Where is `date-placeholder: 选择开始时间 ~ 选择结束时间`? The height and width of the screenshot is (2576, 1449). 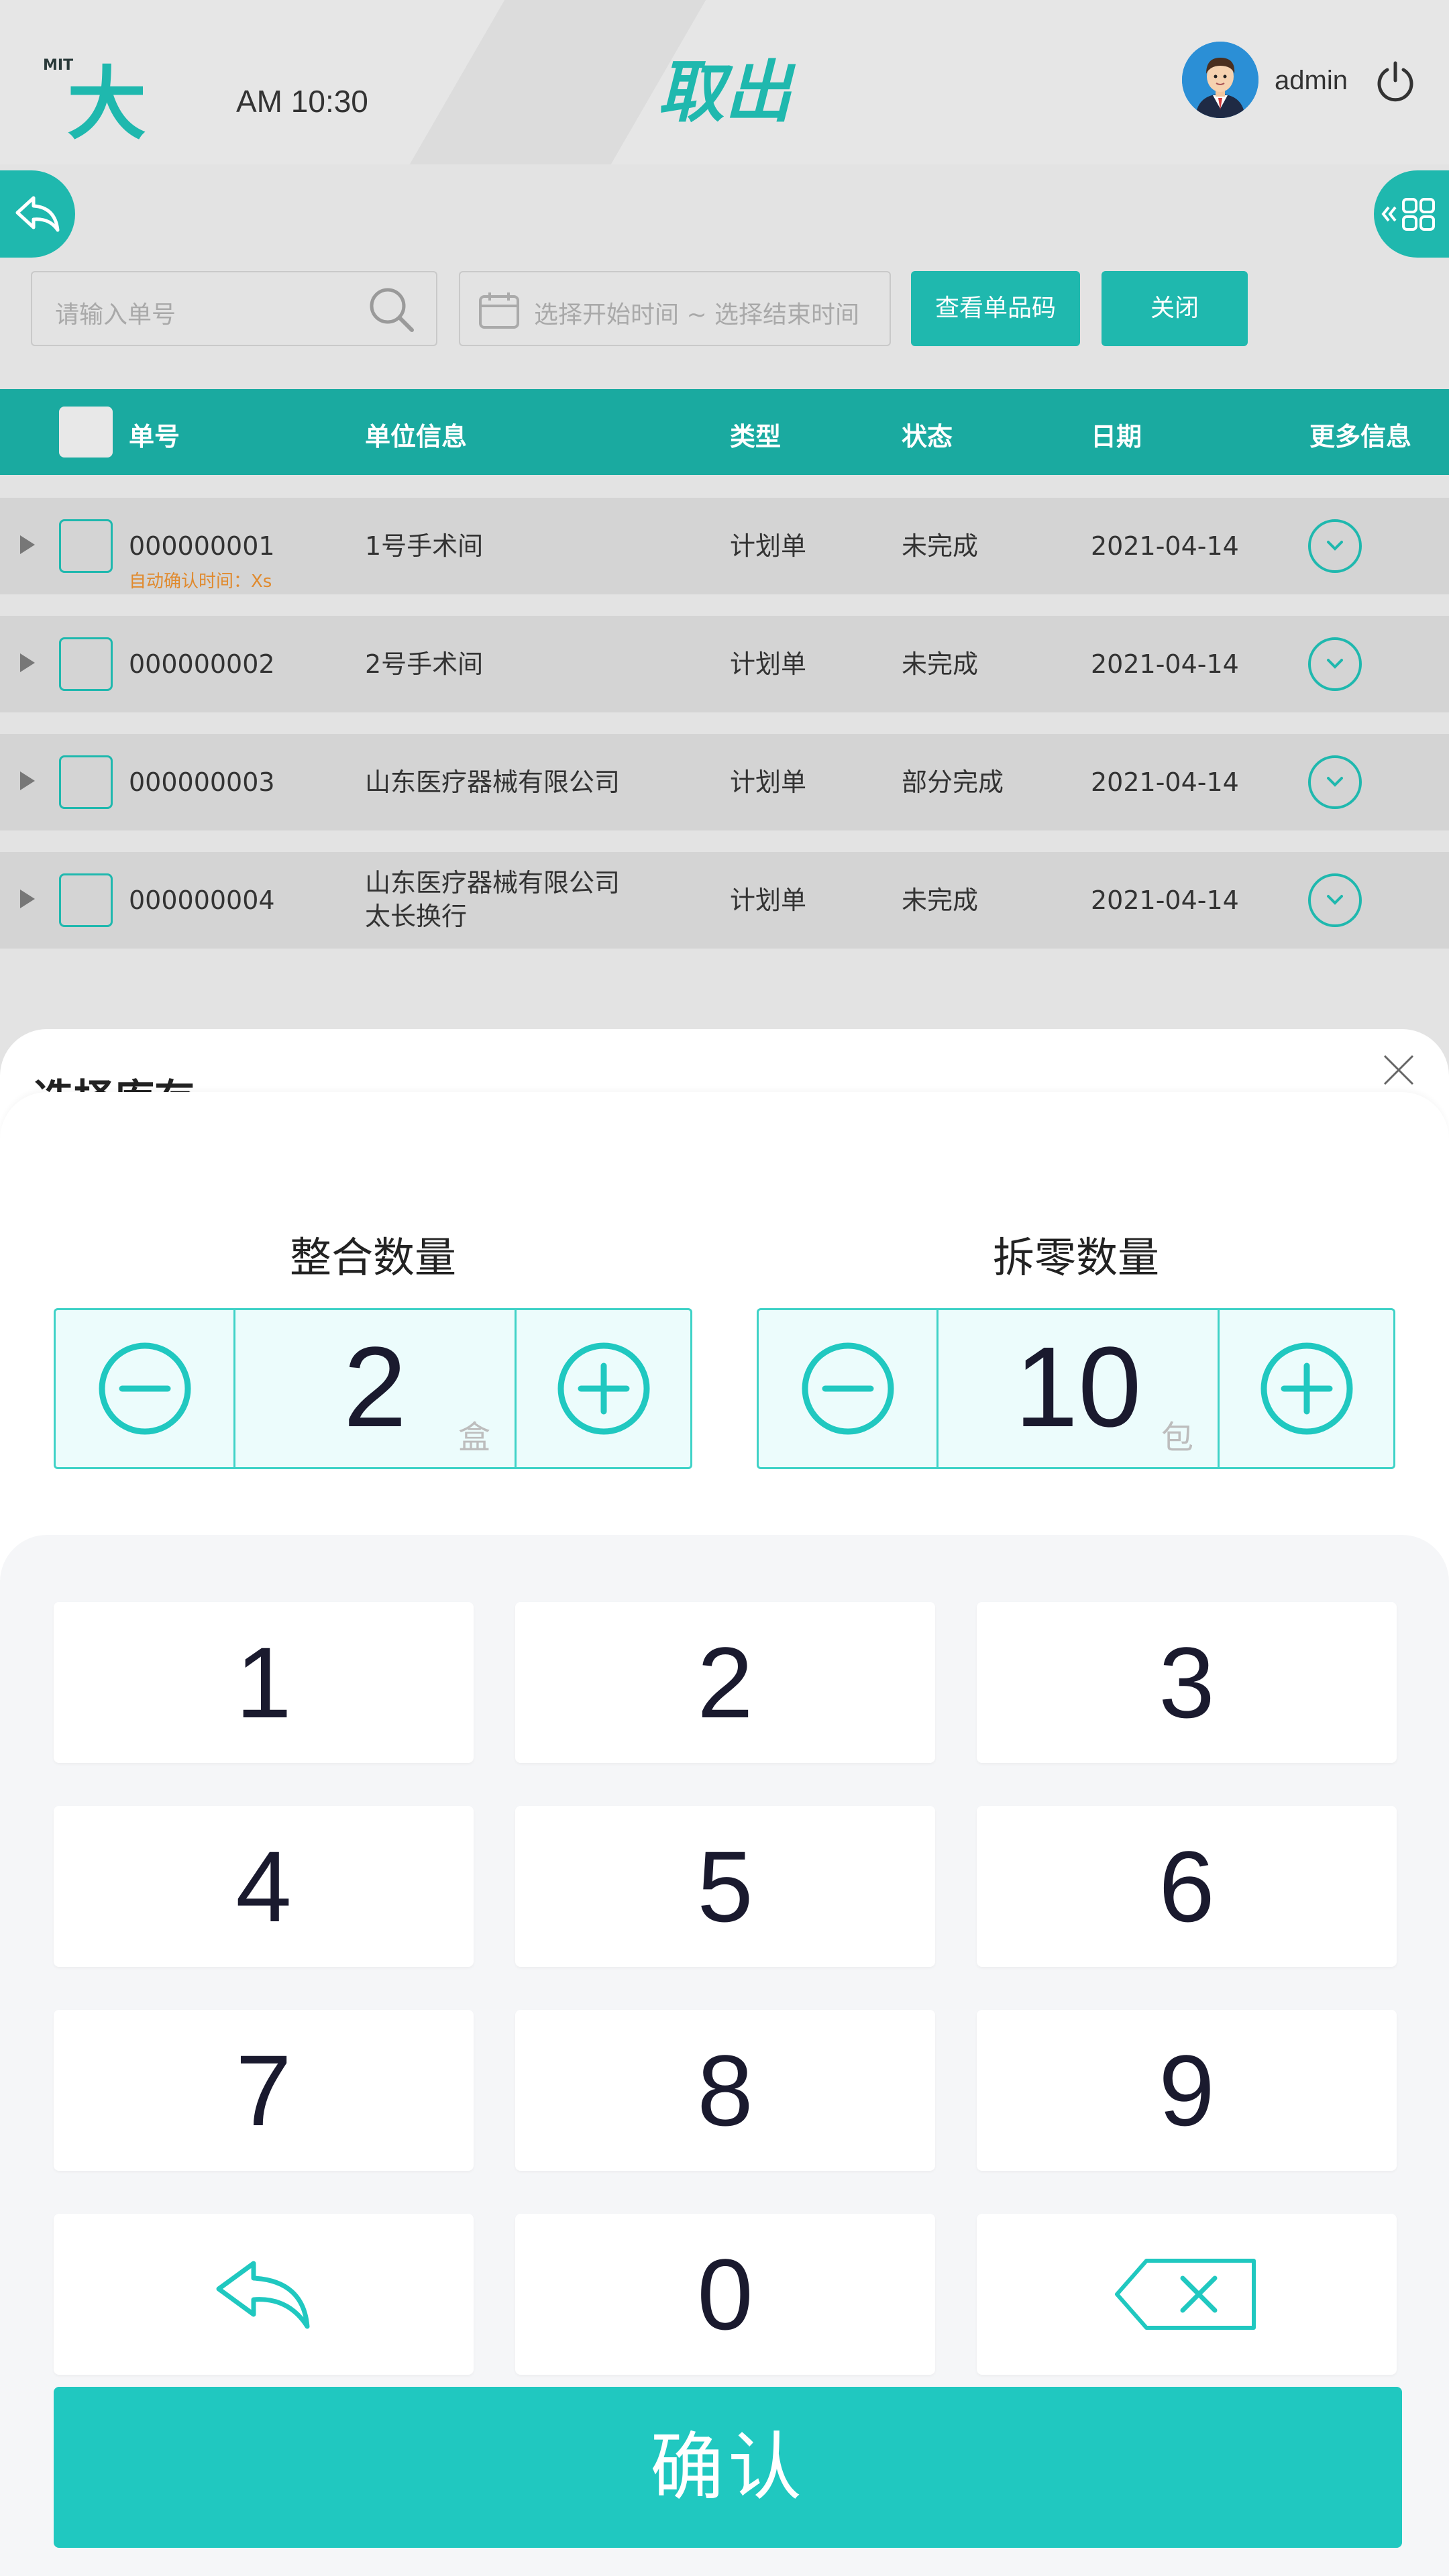 date-placeholder: 选择开始时间 ~ 选择结束时间 is located at coordinates (697, 315).